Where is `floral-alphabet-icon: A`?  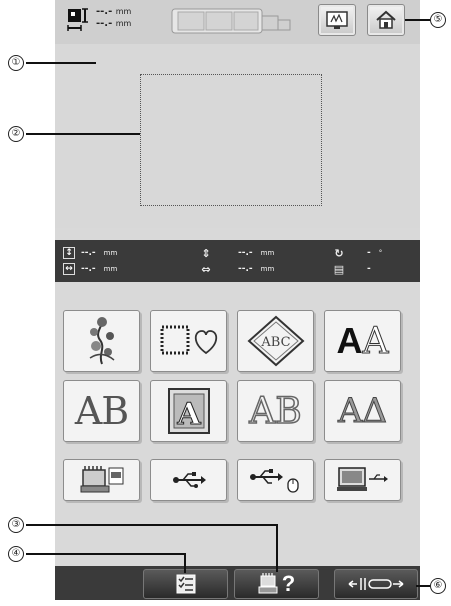
floral-alphabet-icon: A is located at coordinates (188, 411).